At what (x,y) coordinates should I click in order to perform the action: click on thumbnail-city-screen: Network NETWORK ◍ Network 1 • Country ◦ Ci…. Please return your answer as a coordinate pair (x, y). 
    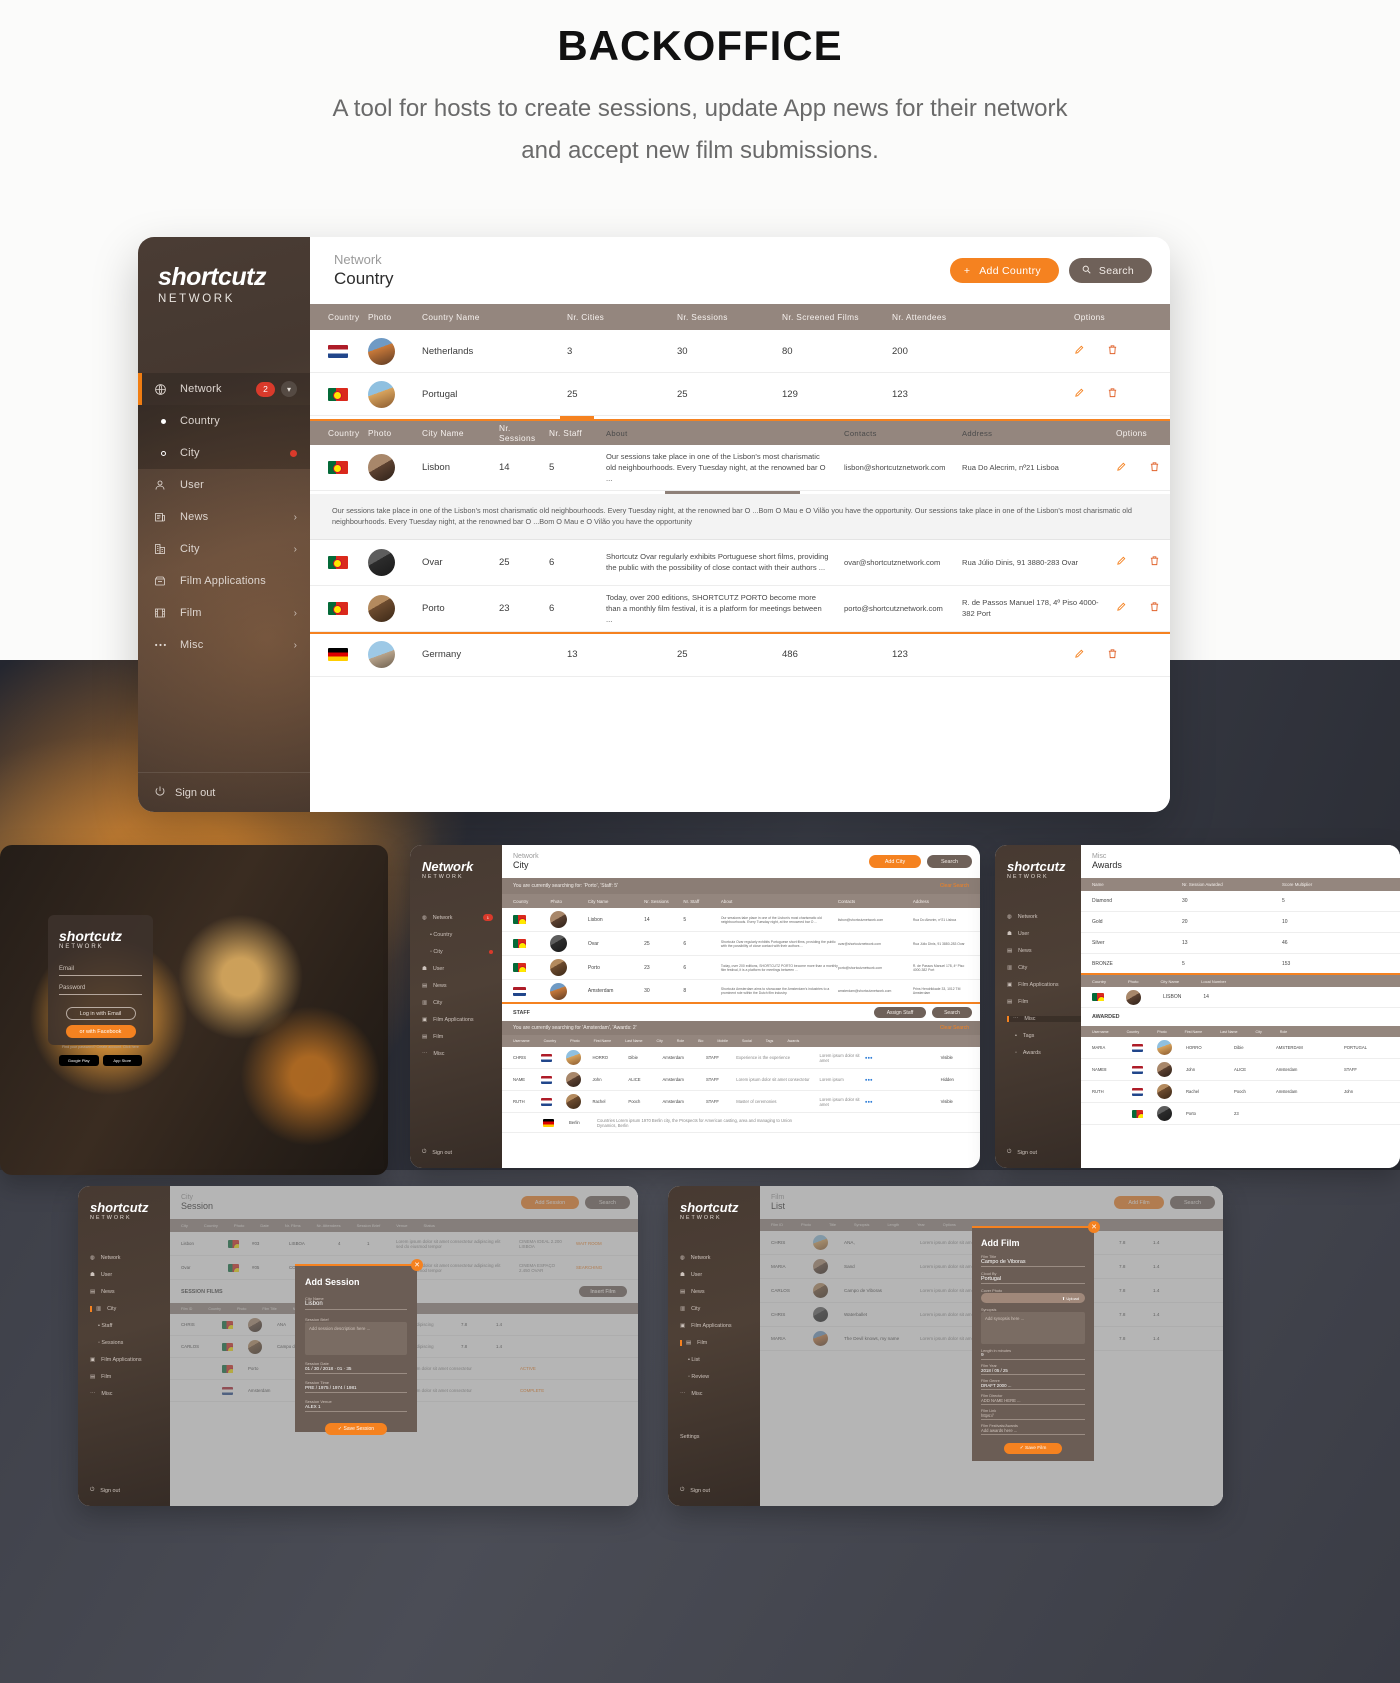
    Looking at the image, I should click on (695, 1006).